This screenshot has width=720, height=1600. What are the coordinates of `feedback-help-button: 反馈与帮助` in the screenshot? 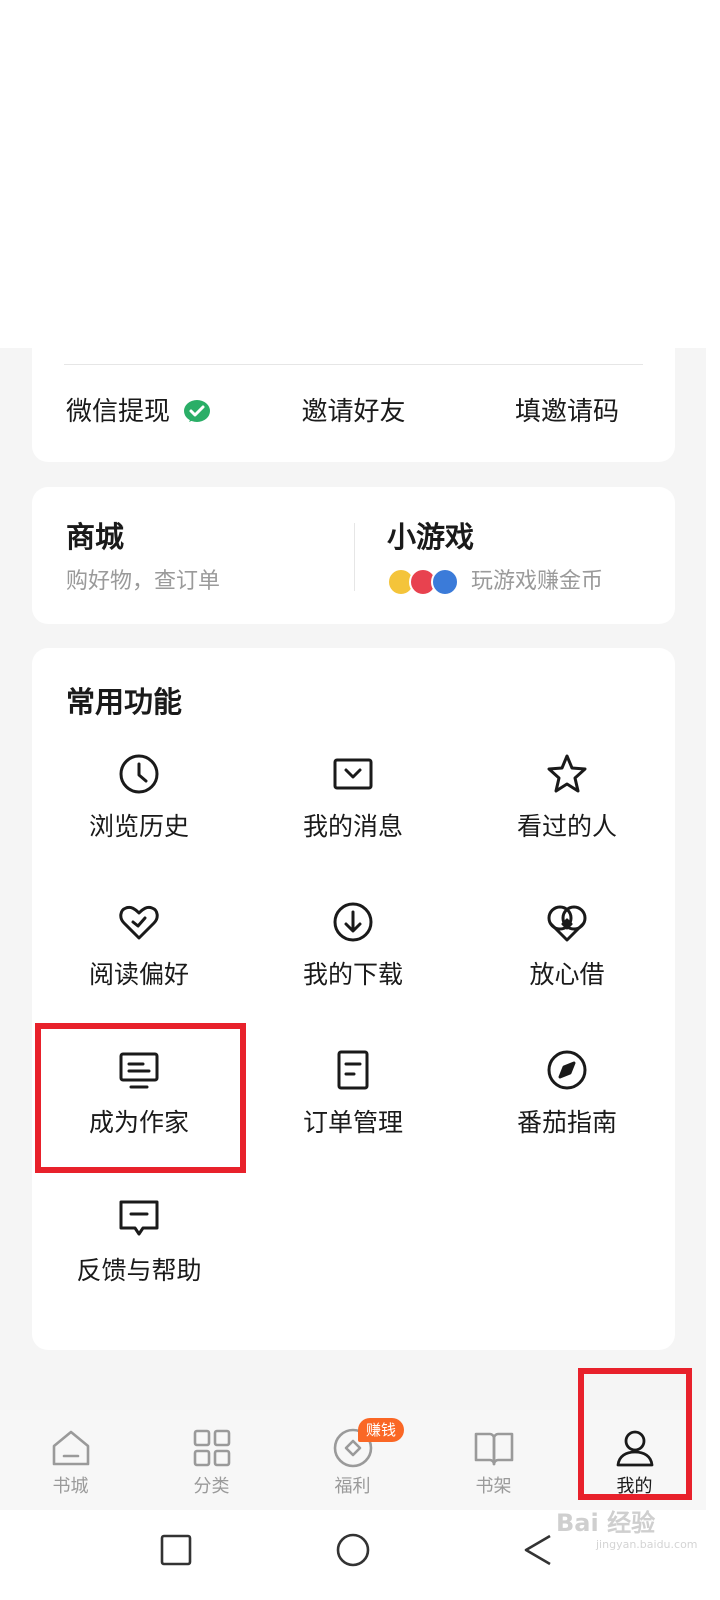 It's located at (139, 1256).